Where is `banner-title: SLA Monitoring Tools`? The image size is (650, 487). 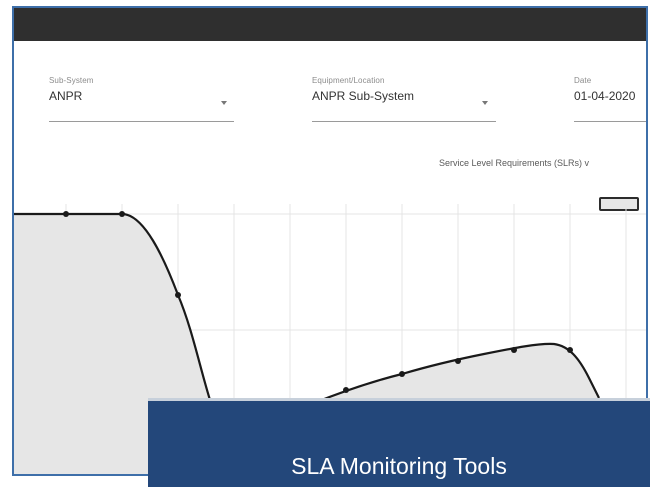 banner-title: SLA Monitoring Tools is located at coordinates (399, 466).